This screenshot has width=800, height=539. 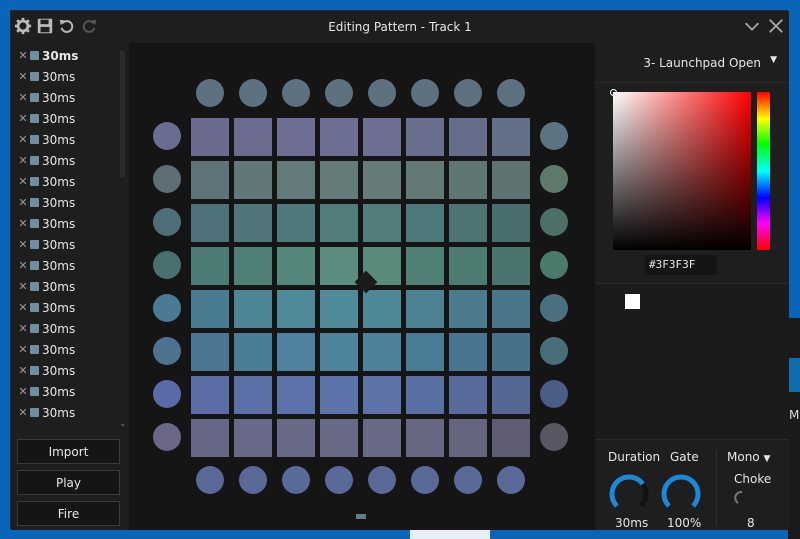 I want to click on mode-selector: Mono ▼, so click(x=748, y=457).